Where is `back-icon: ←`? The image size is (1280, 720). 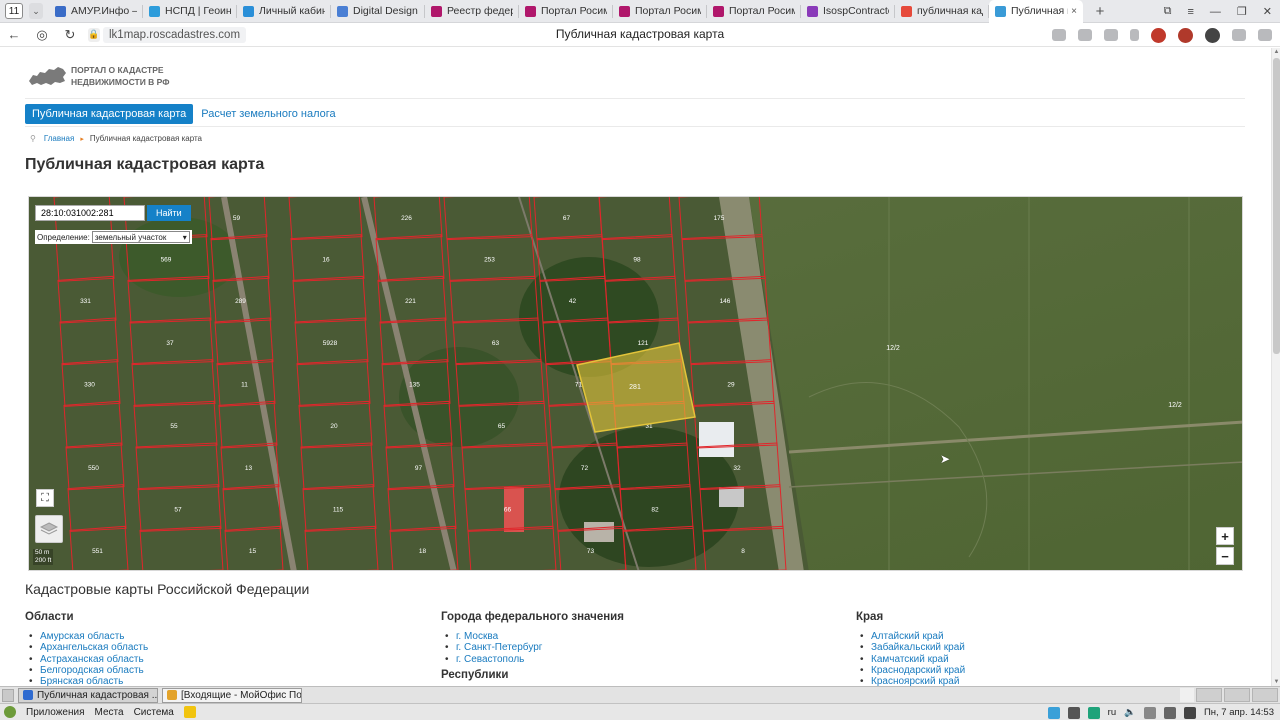 back-icon: ← is located at coordinates (14, 35).